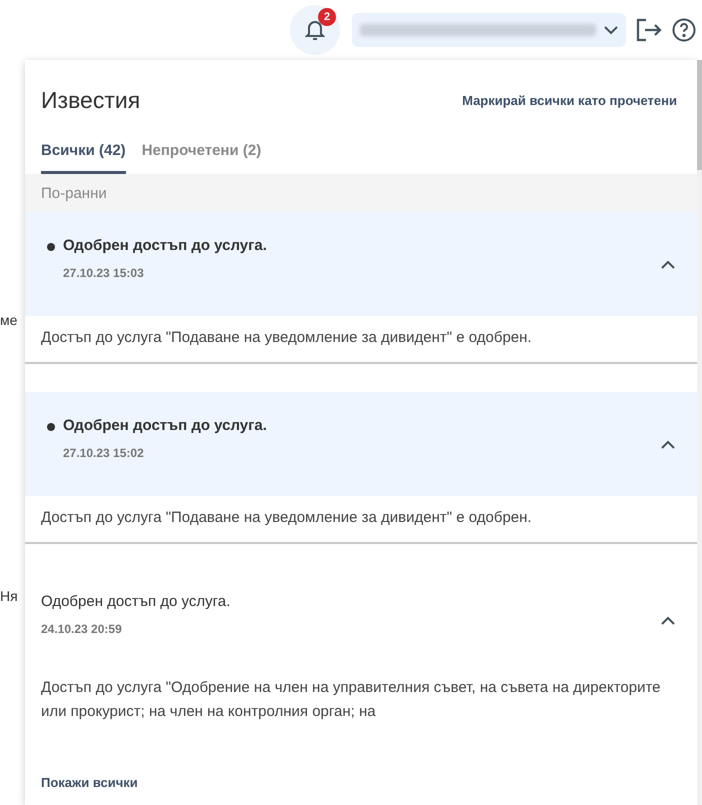 Image resolution: width=702 pixels, height=805 pixels. What do you see at coordinates (361, 264) in the screenshot?
I see `notification-header: Одобрен достъп до услуга. 27.10.23 15:03` at bounding box center [361, 264].